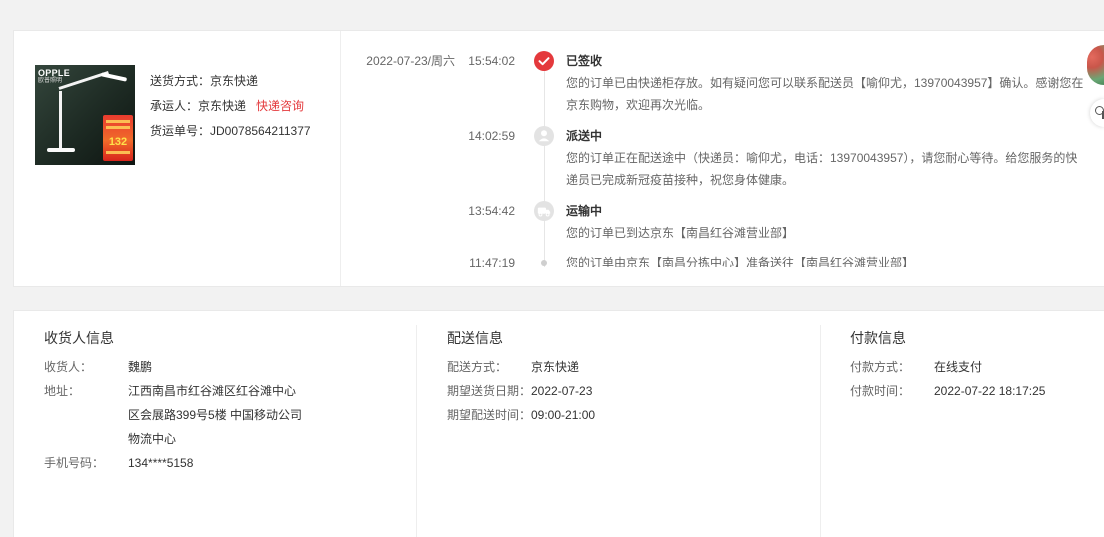 The image size is (1104, 537). I want to click on shipment-method-value: 京东快递, so click(234, 81).